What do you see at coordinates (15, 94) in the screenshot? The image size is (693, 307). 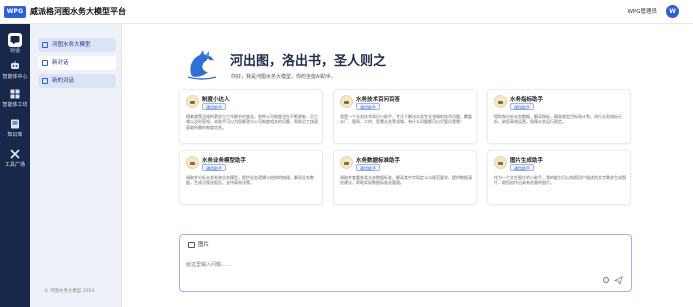 I see `workshop-icon` at bounding box center [15, 94].